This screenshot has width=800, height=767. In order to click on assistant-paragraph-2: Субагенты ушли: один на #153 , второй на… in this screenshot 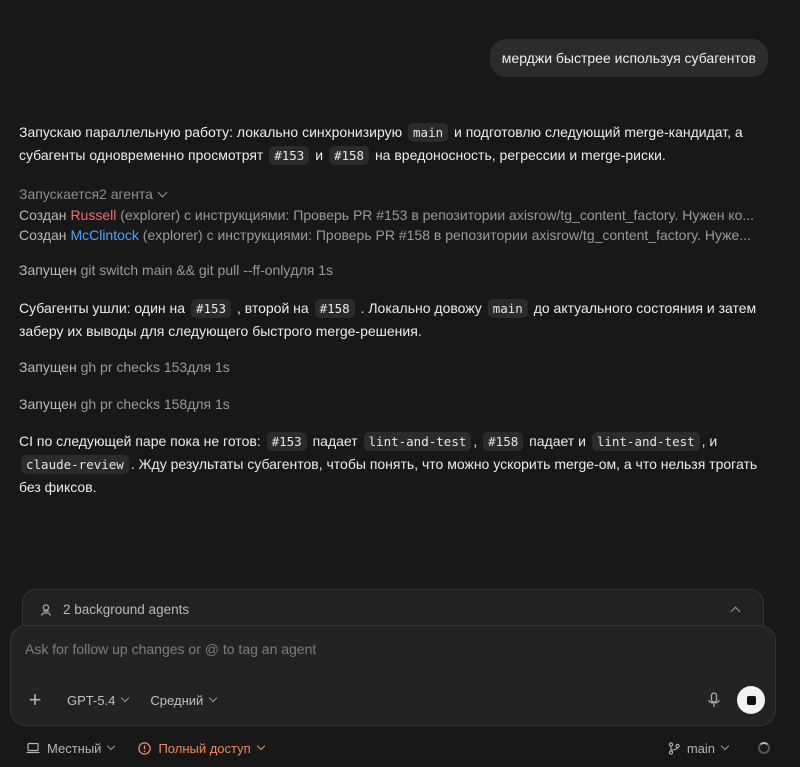, I will do `click(394, 319)`.